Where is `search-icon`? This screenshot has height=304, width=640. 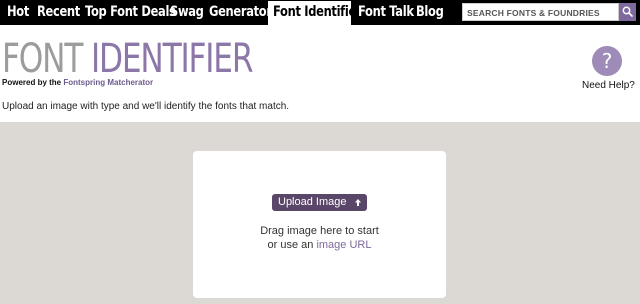
search-icon is located at coordinates (627, 11).